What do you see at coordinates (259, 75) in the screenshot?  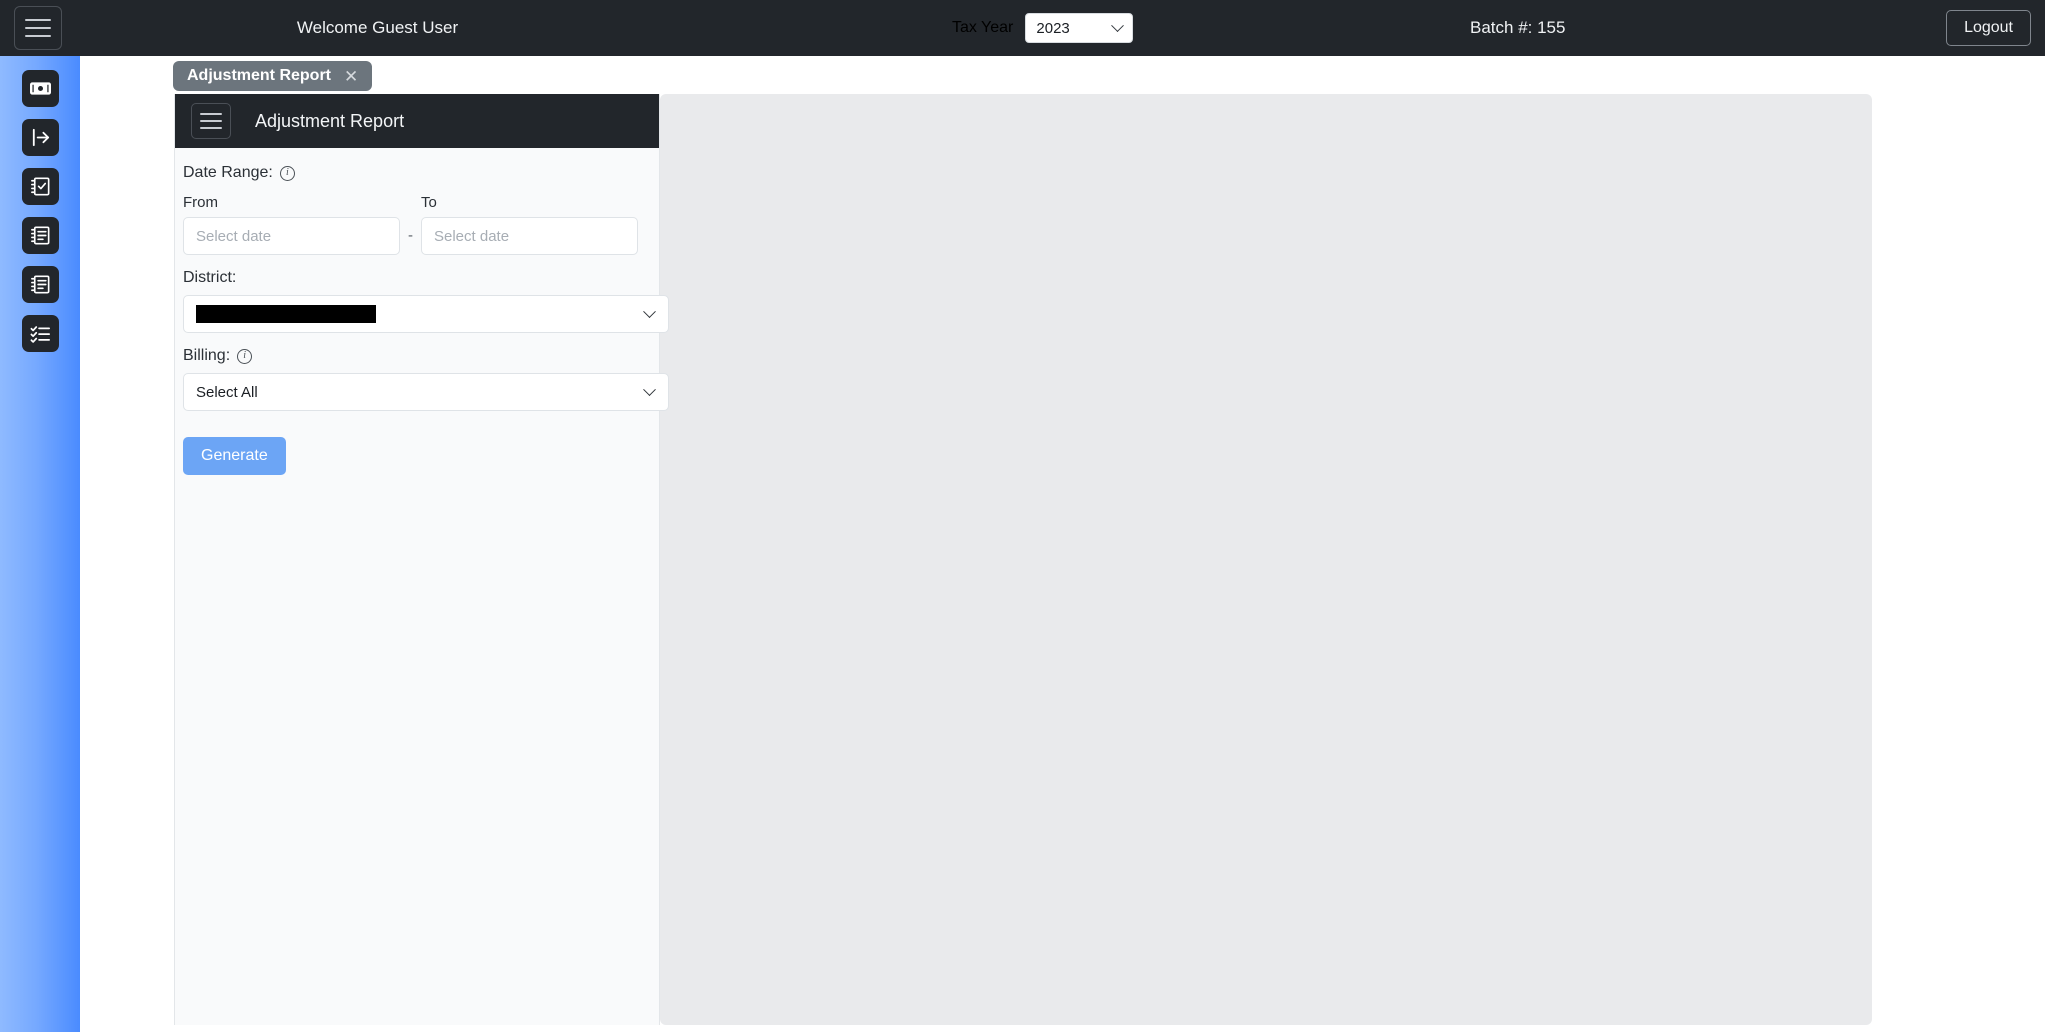 I see `tab-label: Adjustment Report` at bounding box center [259, 75].